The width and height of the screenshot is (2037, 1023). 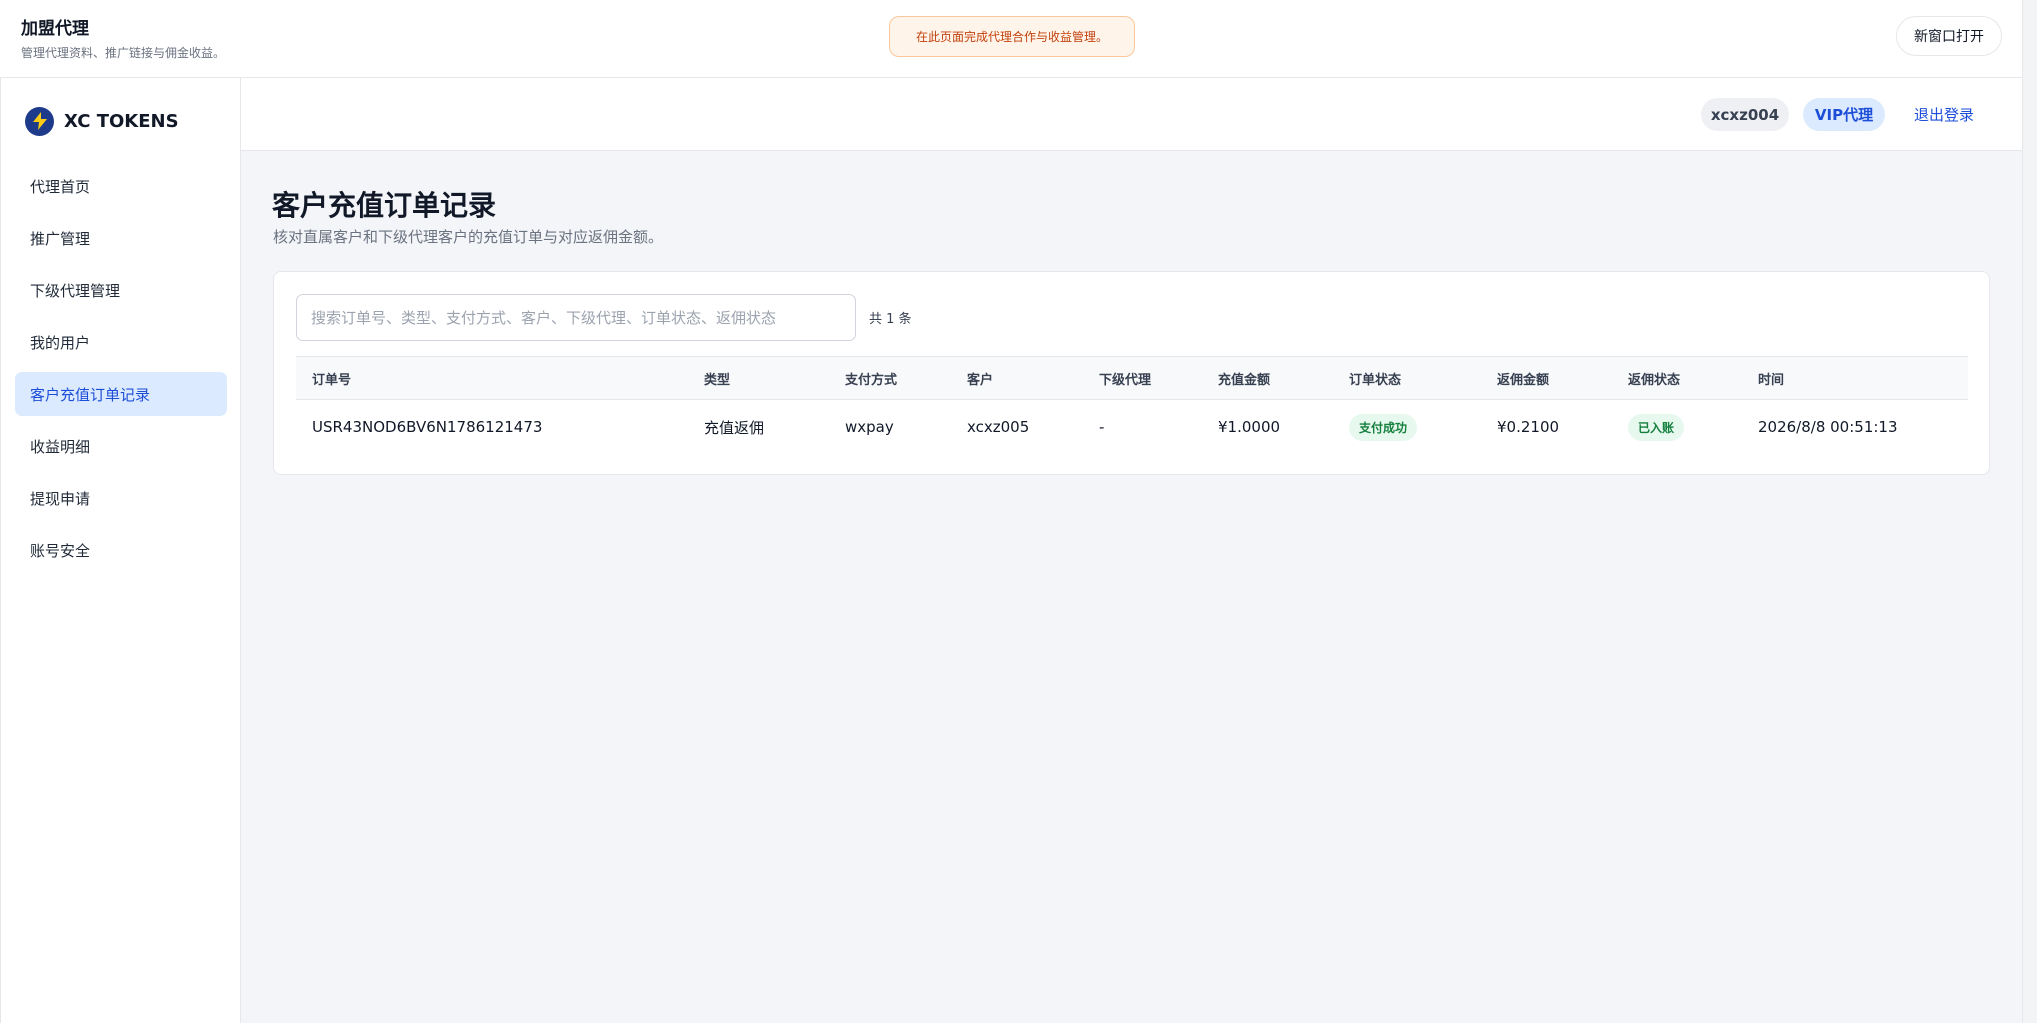 What do you see at coordinates (1267, 378) in the screenshot?
I see `column-header-amount: 充值金额` at bounding box center [1267, 378].